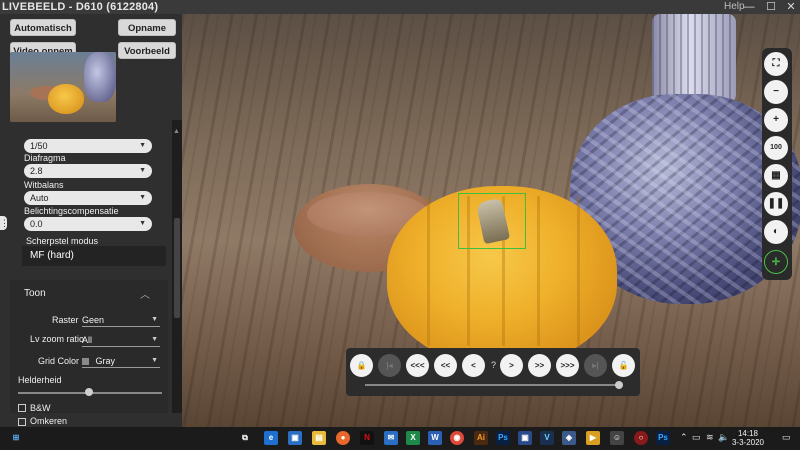 The image size is (800, 450). Describe the element at coordinates (63, 87) in the screenshot. I see `preview-thumbnail` at that location.